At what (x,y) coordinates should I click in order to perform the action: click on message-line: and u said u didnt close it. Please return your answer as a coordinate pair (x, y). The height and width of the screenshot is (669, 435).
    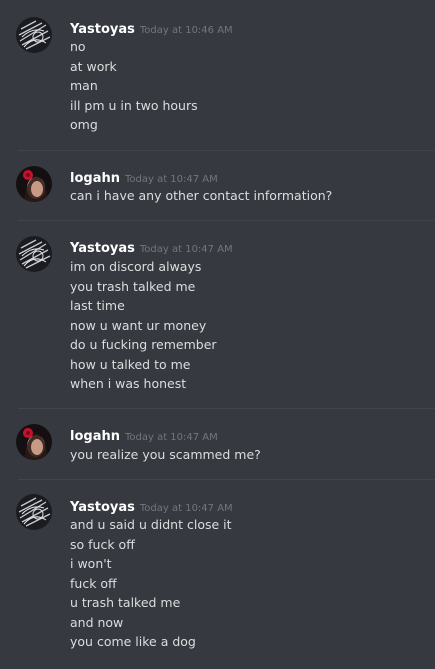
    Looking at the image, I should click on (151, 524).